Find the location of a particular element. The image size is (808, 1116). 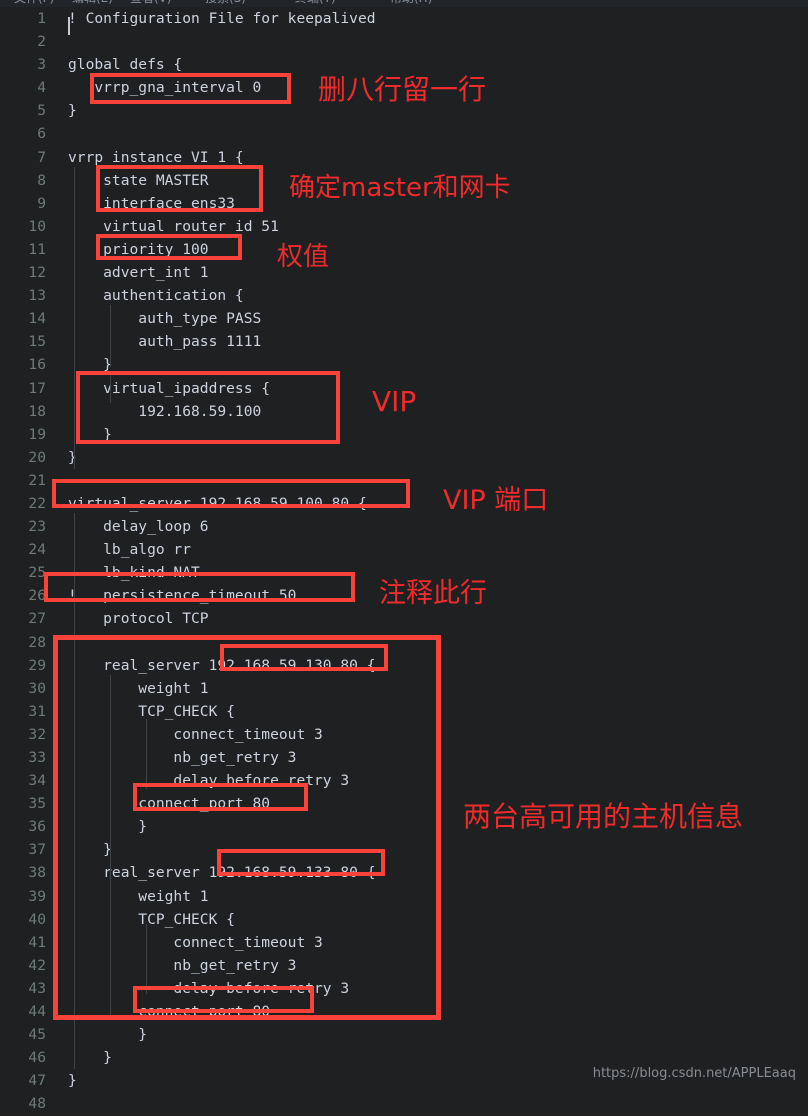

code-line: 33 nb_get_retry 3 is located at coordinates (404, 757).